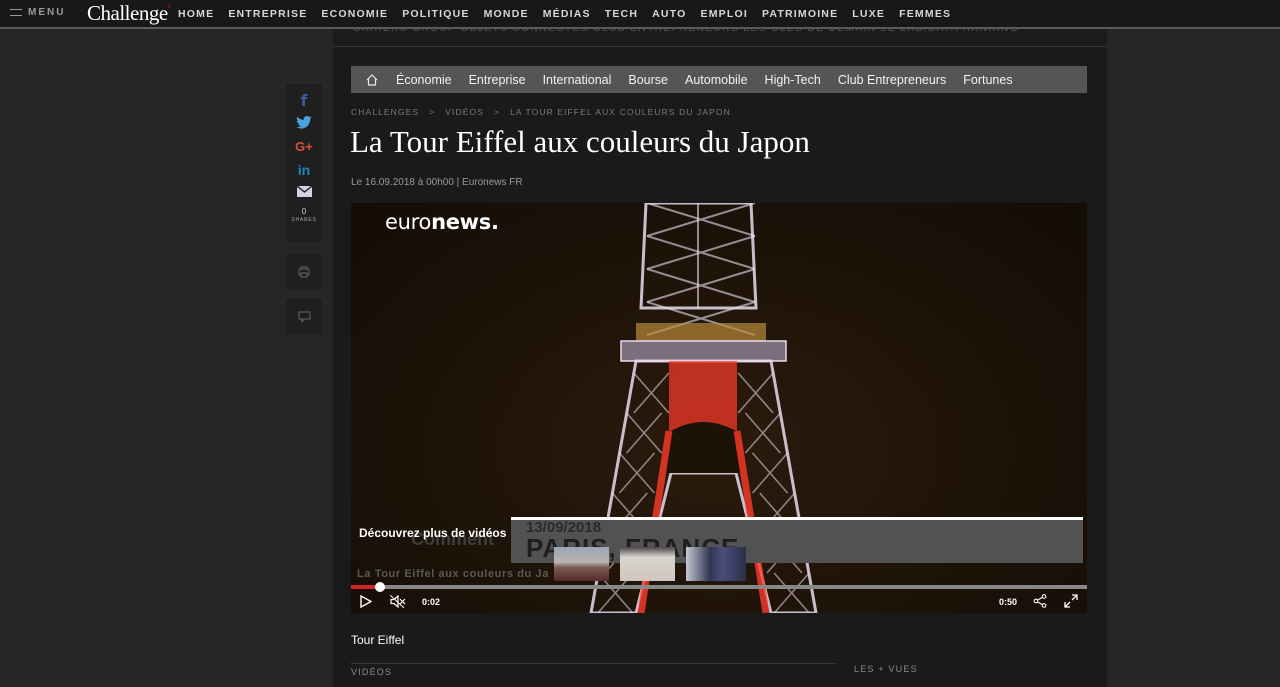  Describe the element at coordinates (669, 14) in the screenshot. I see `nav-auto: AUTO` at that location.